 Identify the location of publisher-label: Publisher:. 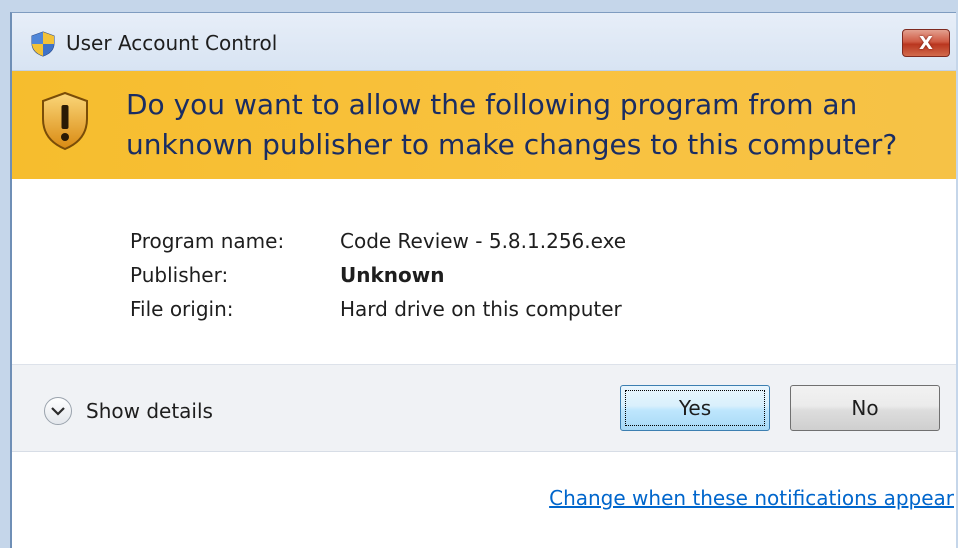
(179, 275).